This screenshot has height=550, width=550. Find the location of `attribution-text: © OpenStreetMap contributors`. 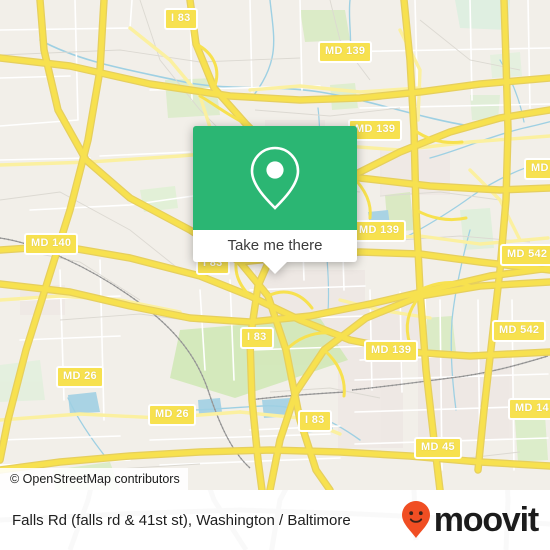

attribution-text: © OpenStreetMap contributors is located at coordinates (95, 479).